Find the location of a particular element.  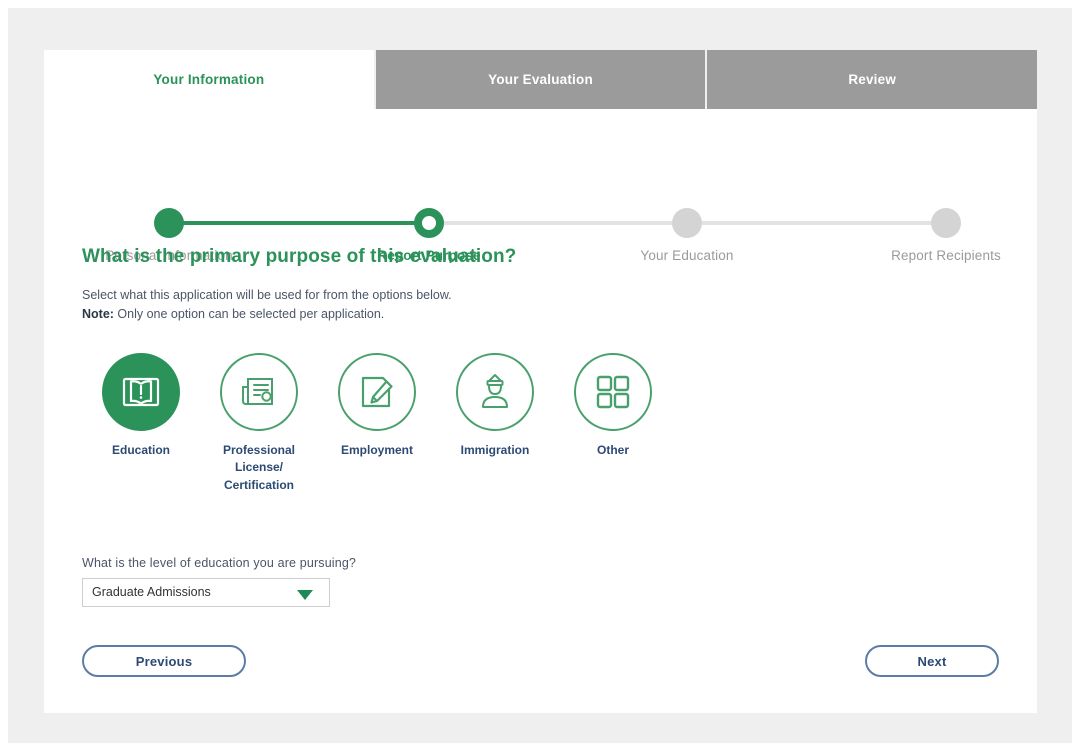

certificate-document-icon is located at coordinates (257, 391).